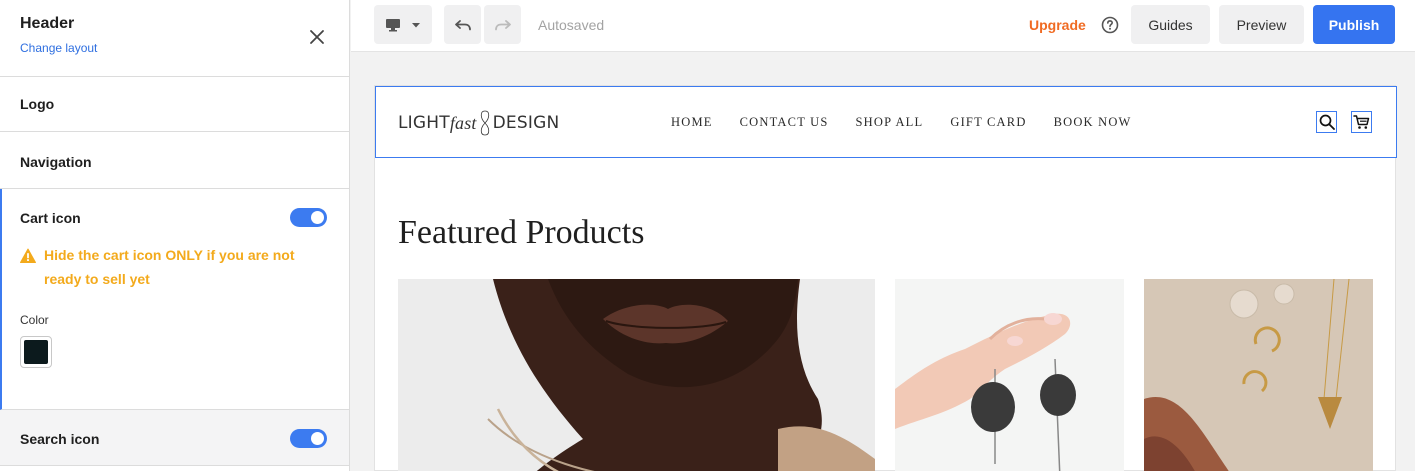 The width and height of the screenshot is (1415, 471). I want to click on cart-icon, so click(1361, 122).